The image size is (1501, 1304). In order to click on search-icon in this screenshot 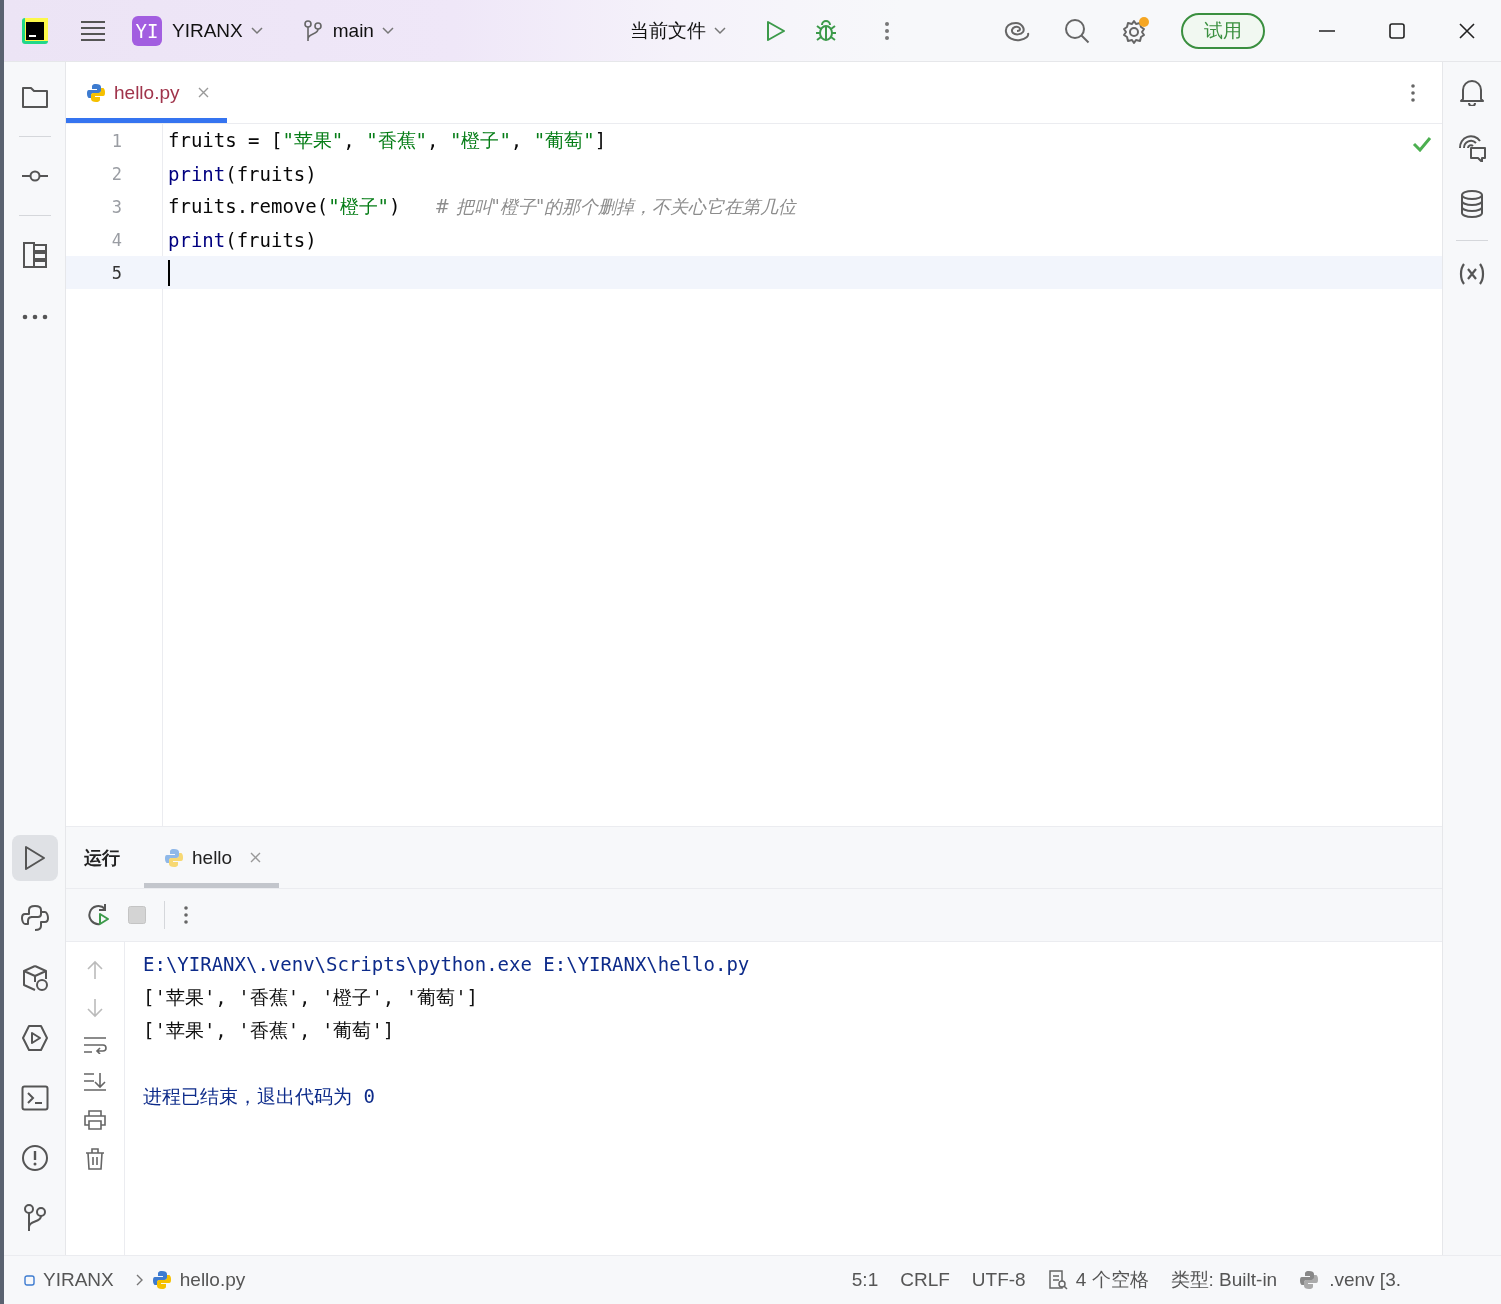, I will do `click(1076, 30)`.